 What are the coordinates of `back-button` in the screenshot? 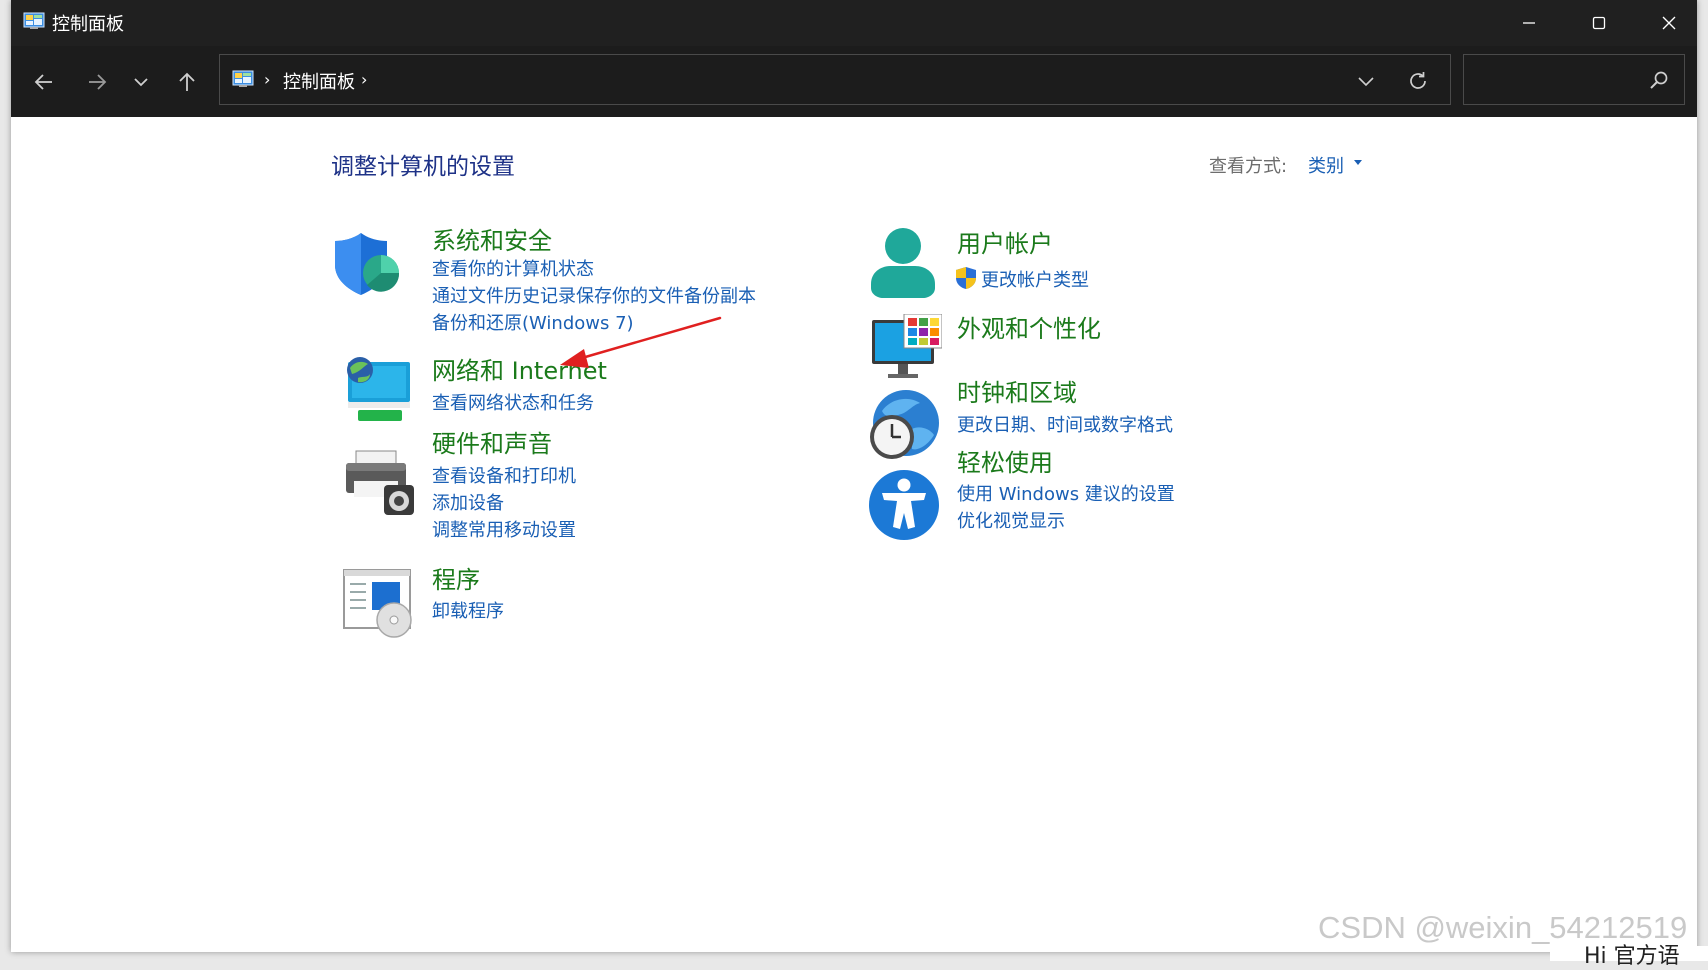 It's located at (44, 82).